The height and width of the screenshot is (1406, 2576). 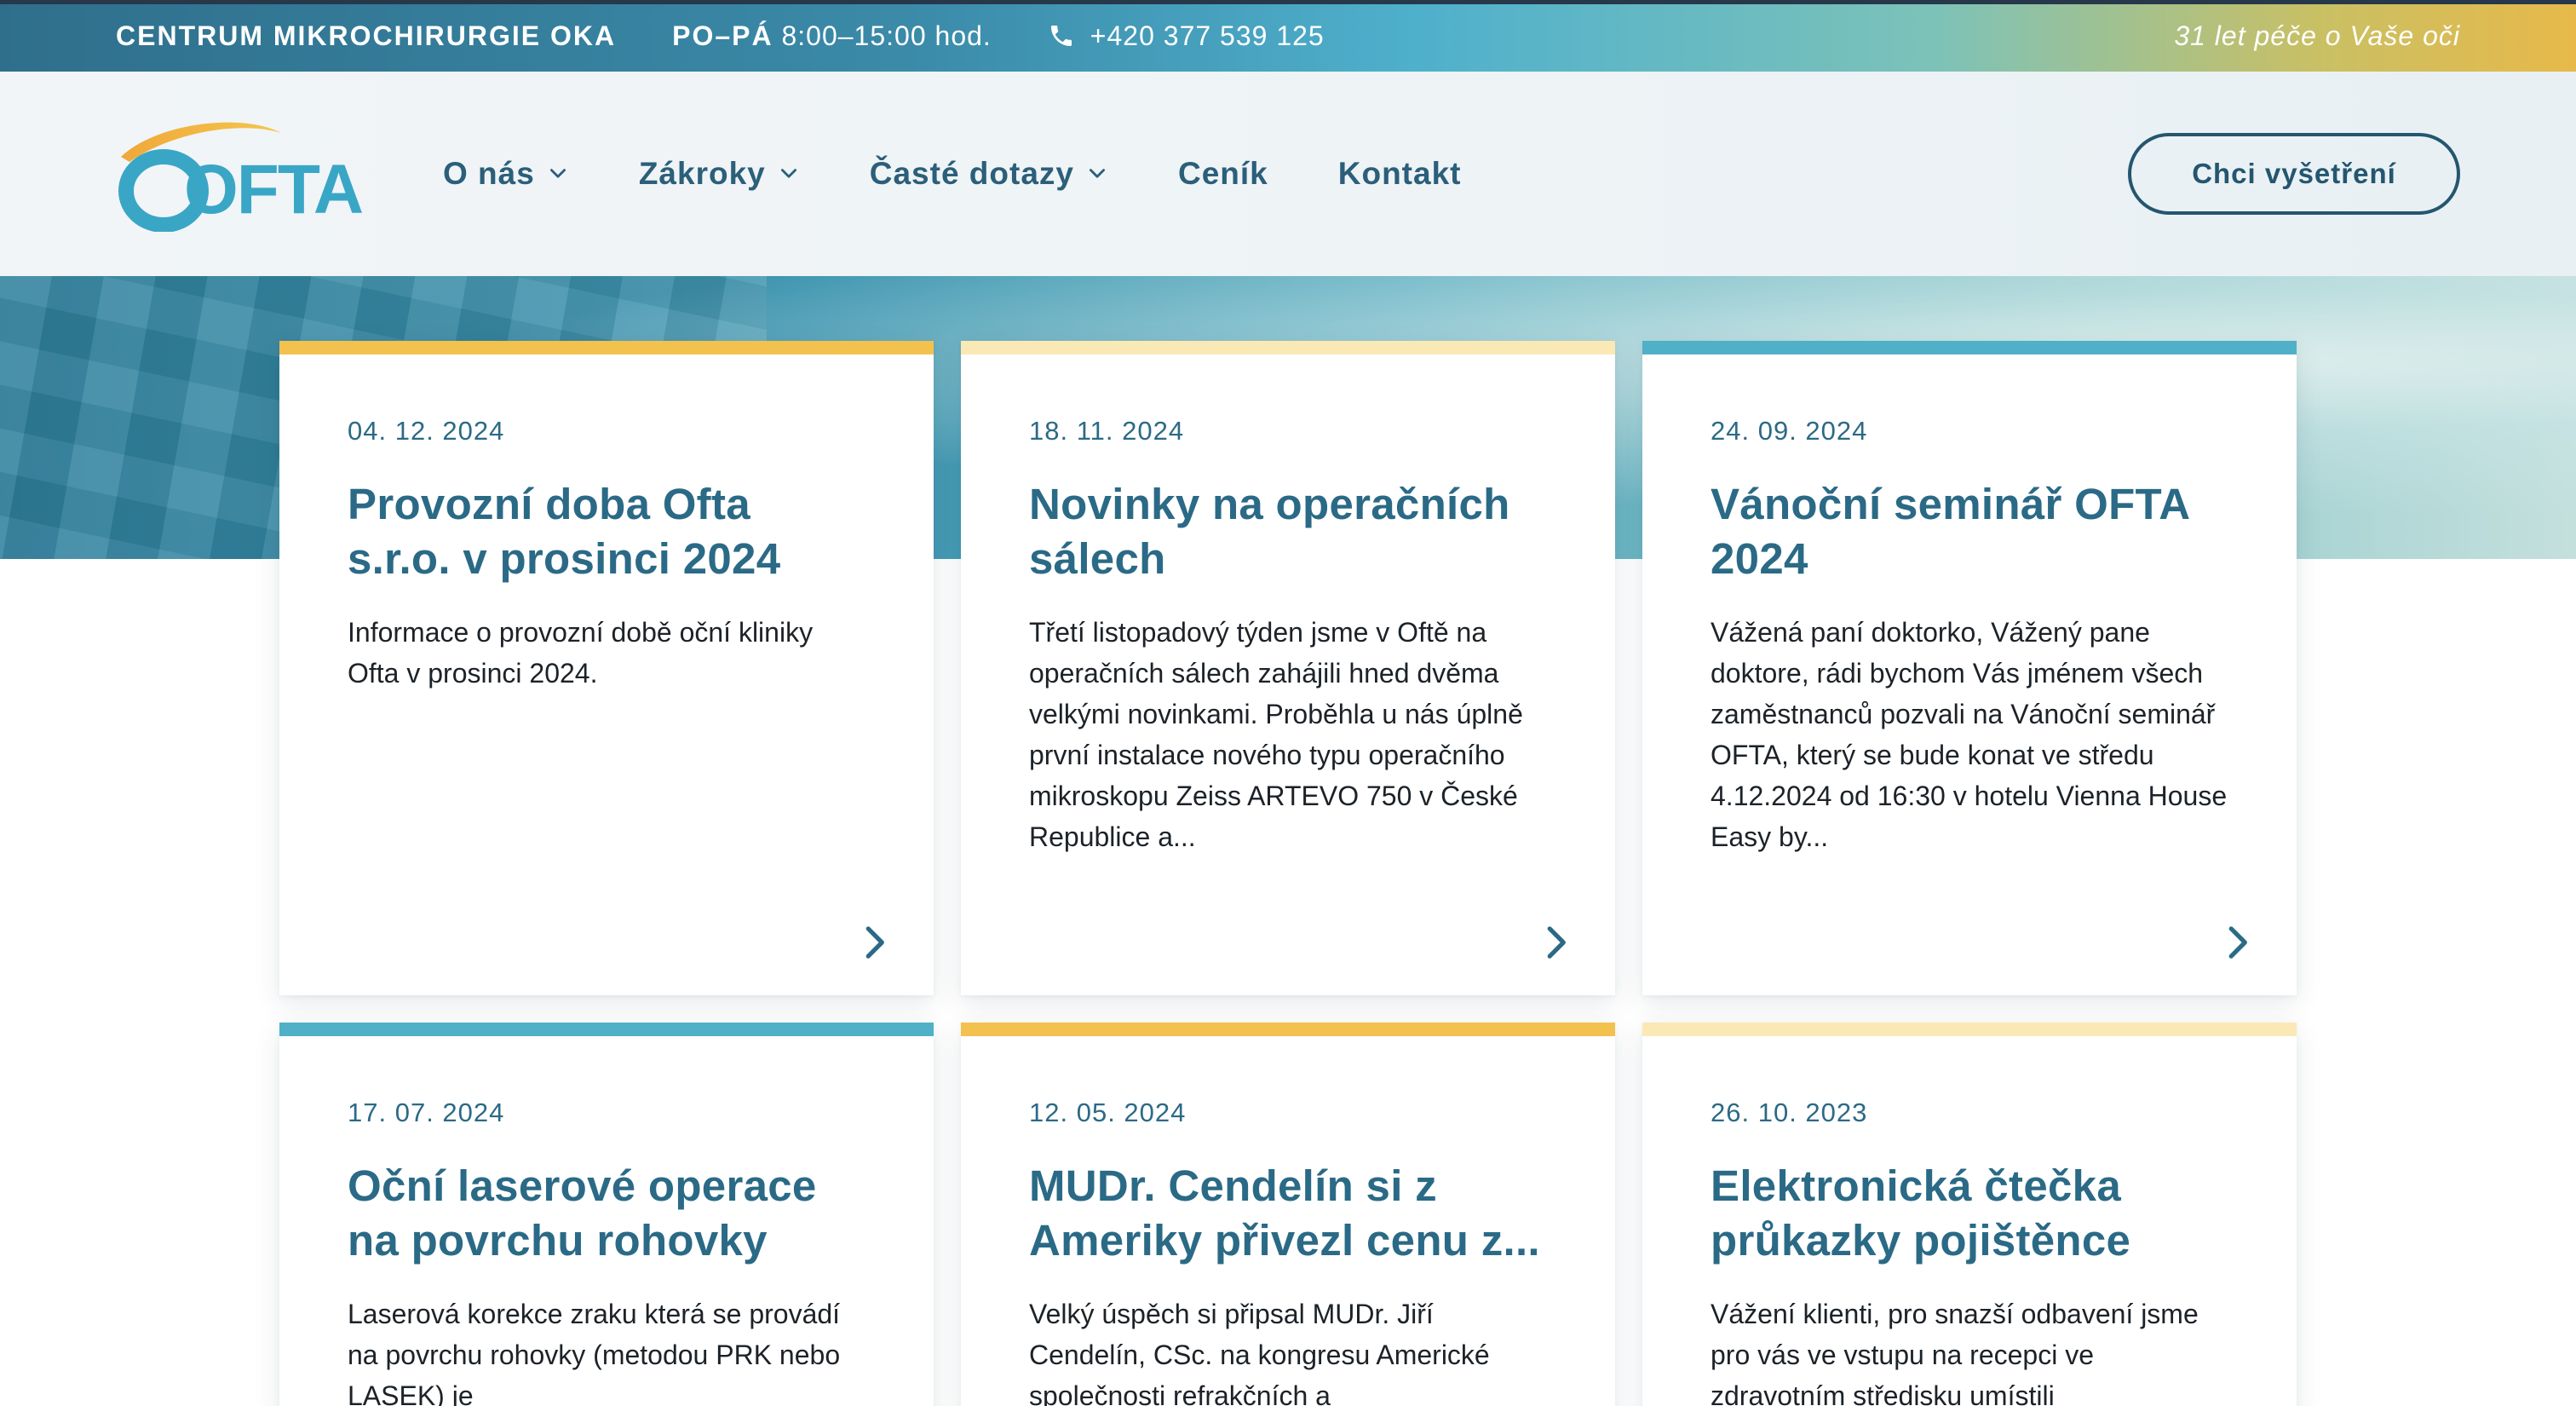 What do you see at coordinates (489, 173) in the screenshot?
I see `nav-about-label: O nás` at bounding box center [489, 173].